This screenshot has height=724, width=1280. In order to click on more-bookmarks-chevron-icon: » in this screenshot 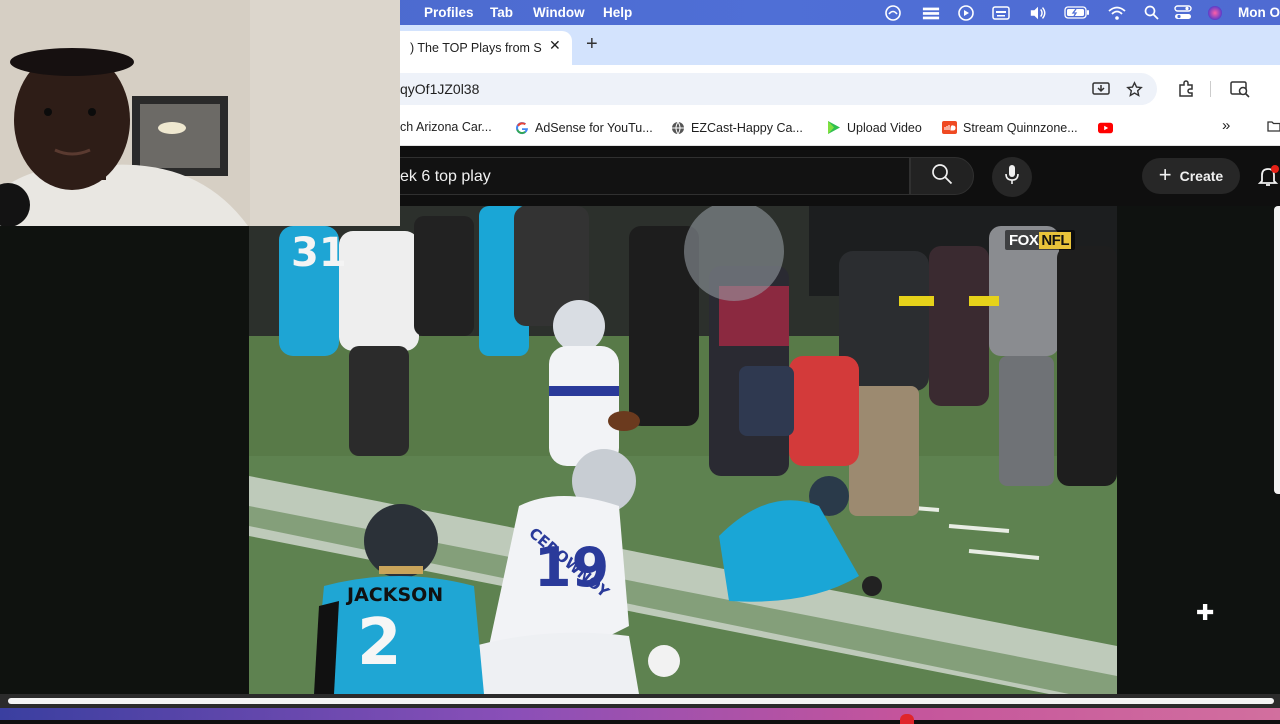, I will do `click(1226, 125)`.